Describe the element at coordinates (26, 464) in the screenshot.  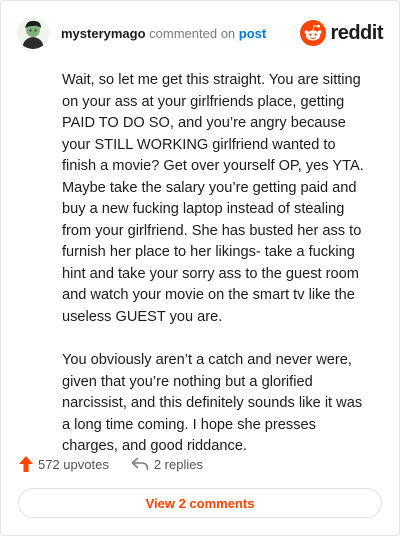
I see `upvote-arrow-icon` at that location.